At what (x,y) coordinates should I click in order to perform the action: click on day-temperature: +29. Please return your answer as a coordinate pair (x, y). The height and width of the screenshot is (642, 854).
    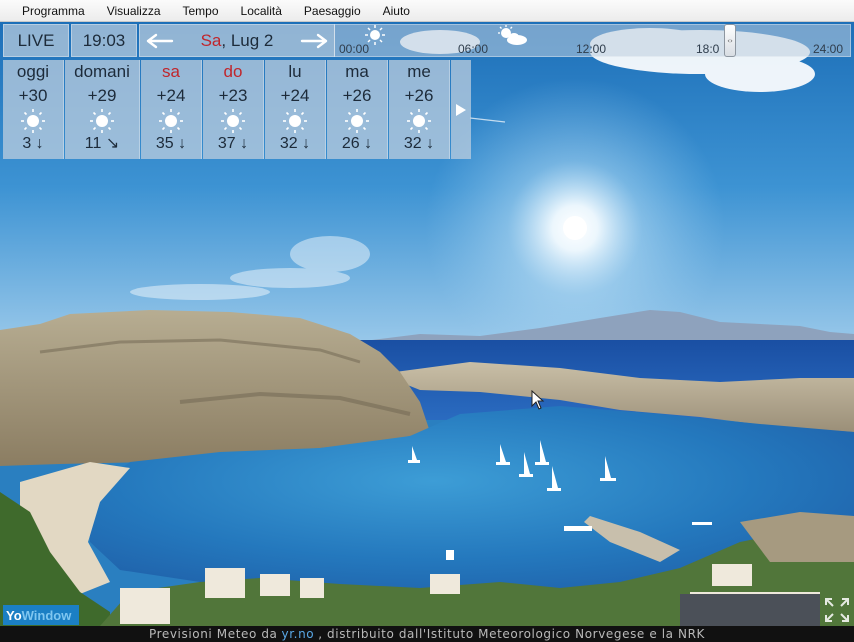
    Looking at the image, I should click on (102, 95).